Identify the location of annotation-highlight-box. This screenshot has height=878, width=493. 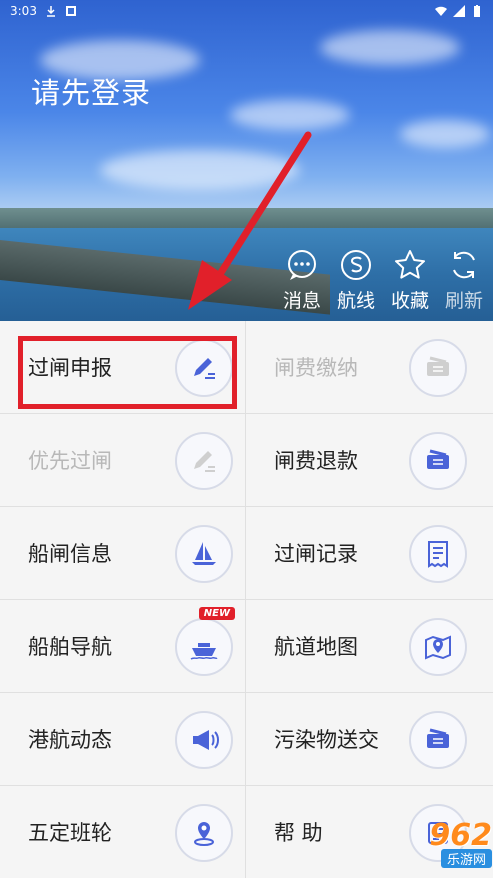
(127, 372).